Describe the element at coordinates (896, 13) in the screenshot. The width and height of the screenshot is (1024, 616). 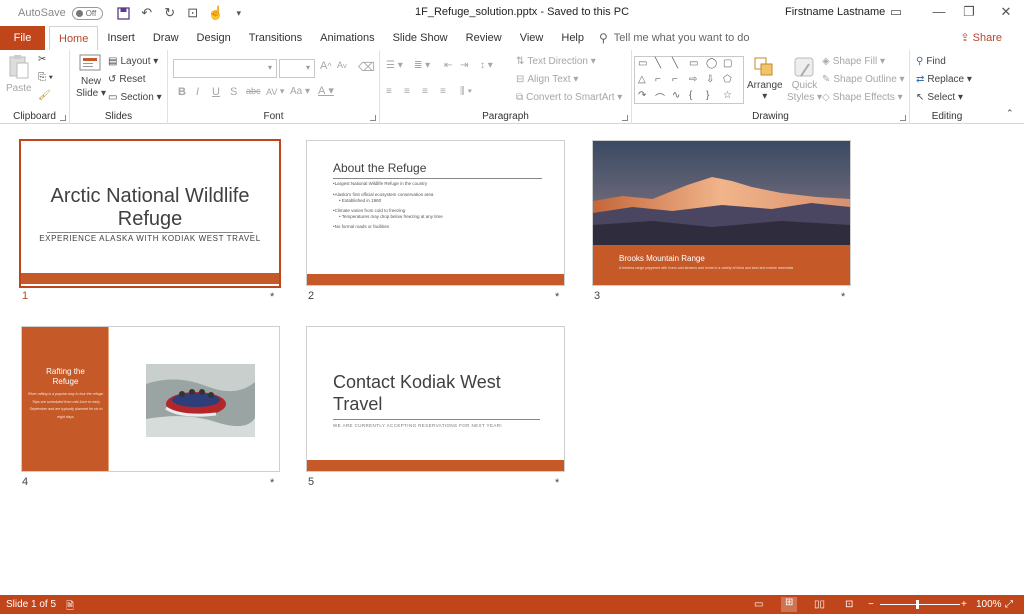
I see `ribbon-display-options-icon: ▭` at that location.